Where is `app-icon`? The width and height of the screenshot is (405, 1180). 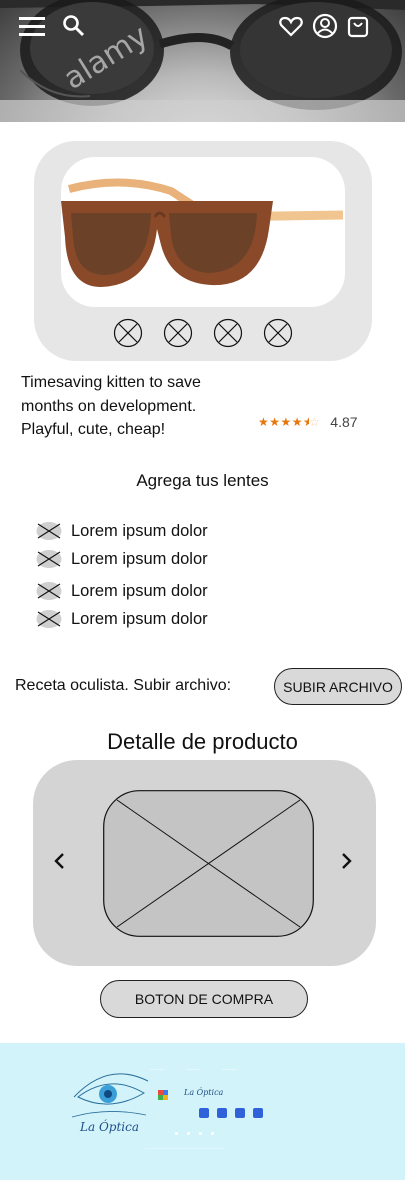 app-icon is located at coordinates (163, 1095).